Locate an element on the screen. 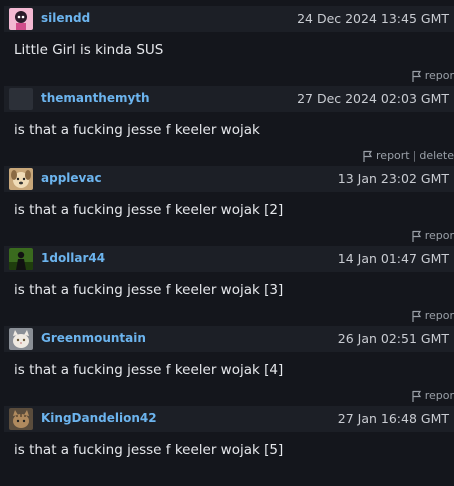 This screenshot has width=454, height=486. report-link: report is located at coordinates (393, 155).